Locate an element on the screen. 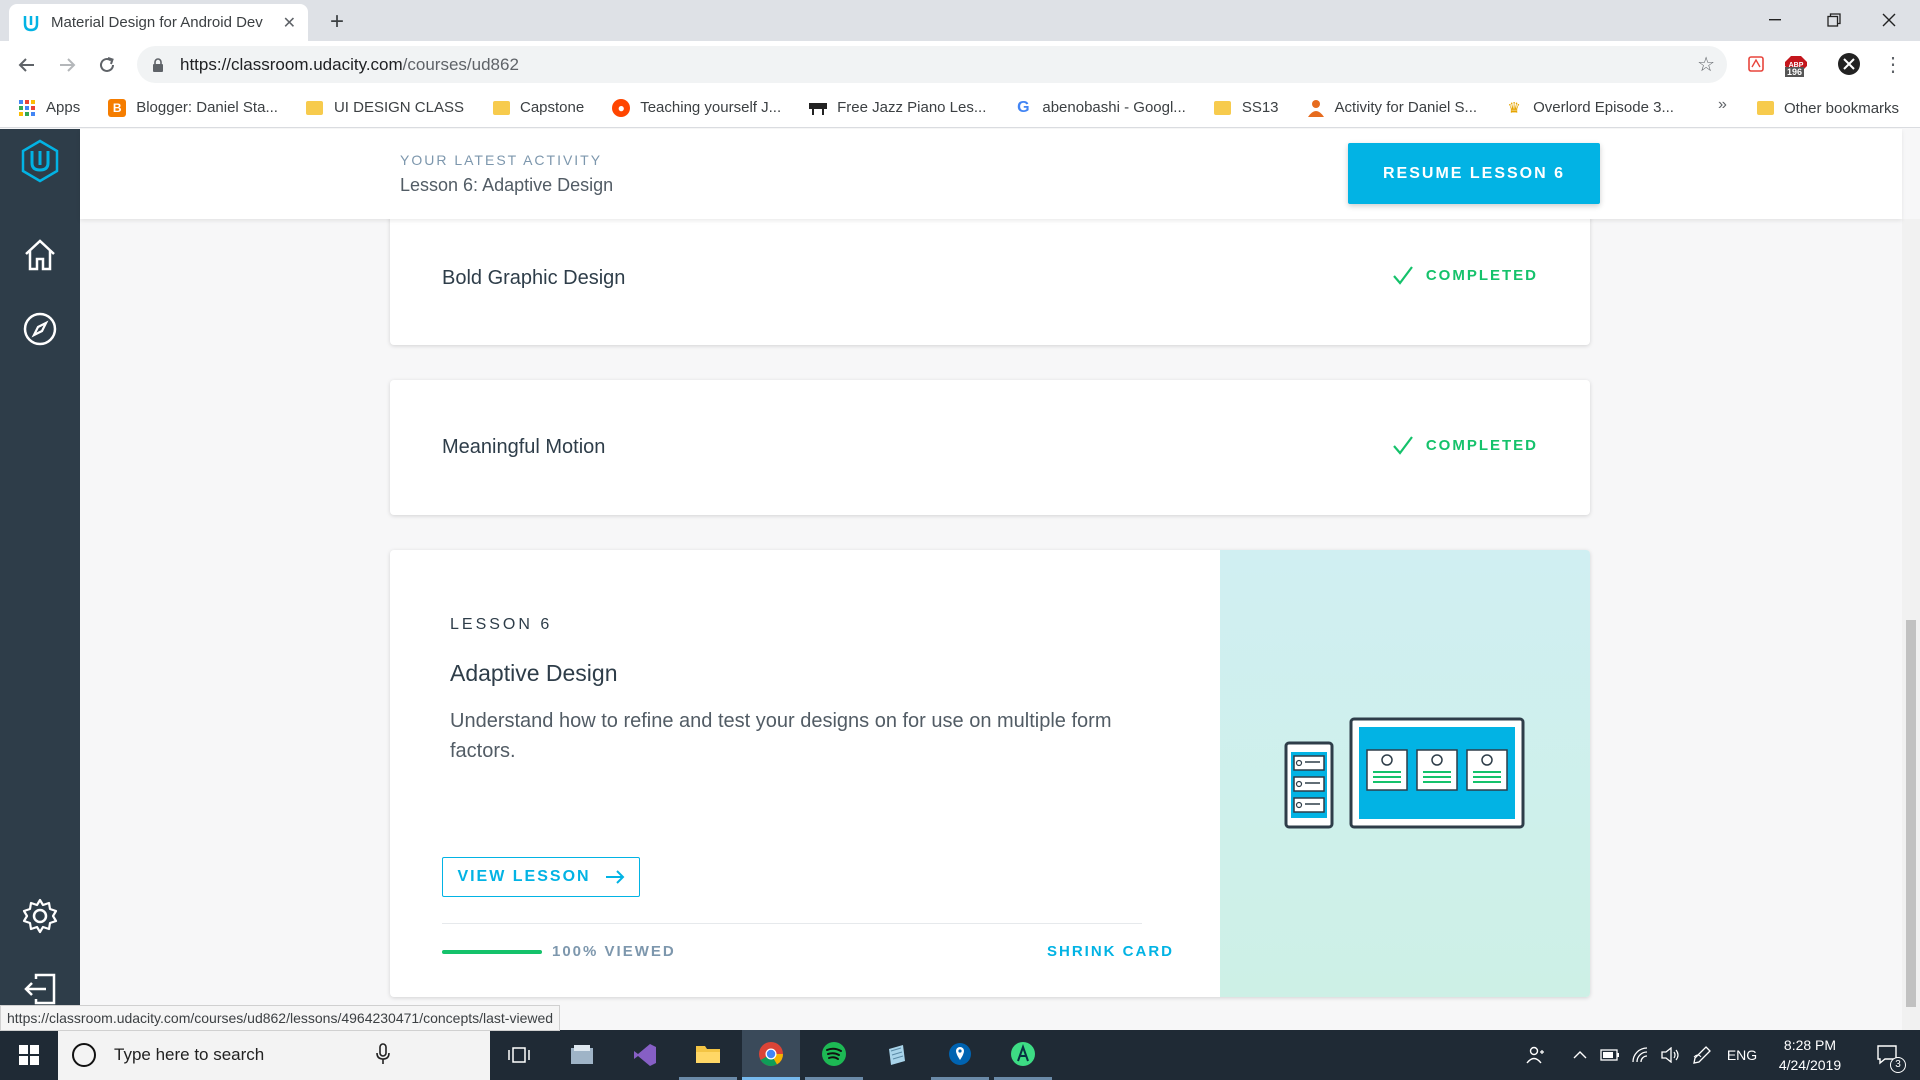 Image resolution: width=1920 pixels, height=1080 pixels. maps-app-icon is located at coordinates (960, 1055).